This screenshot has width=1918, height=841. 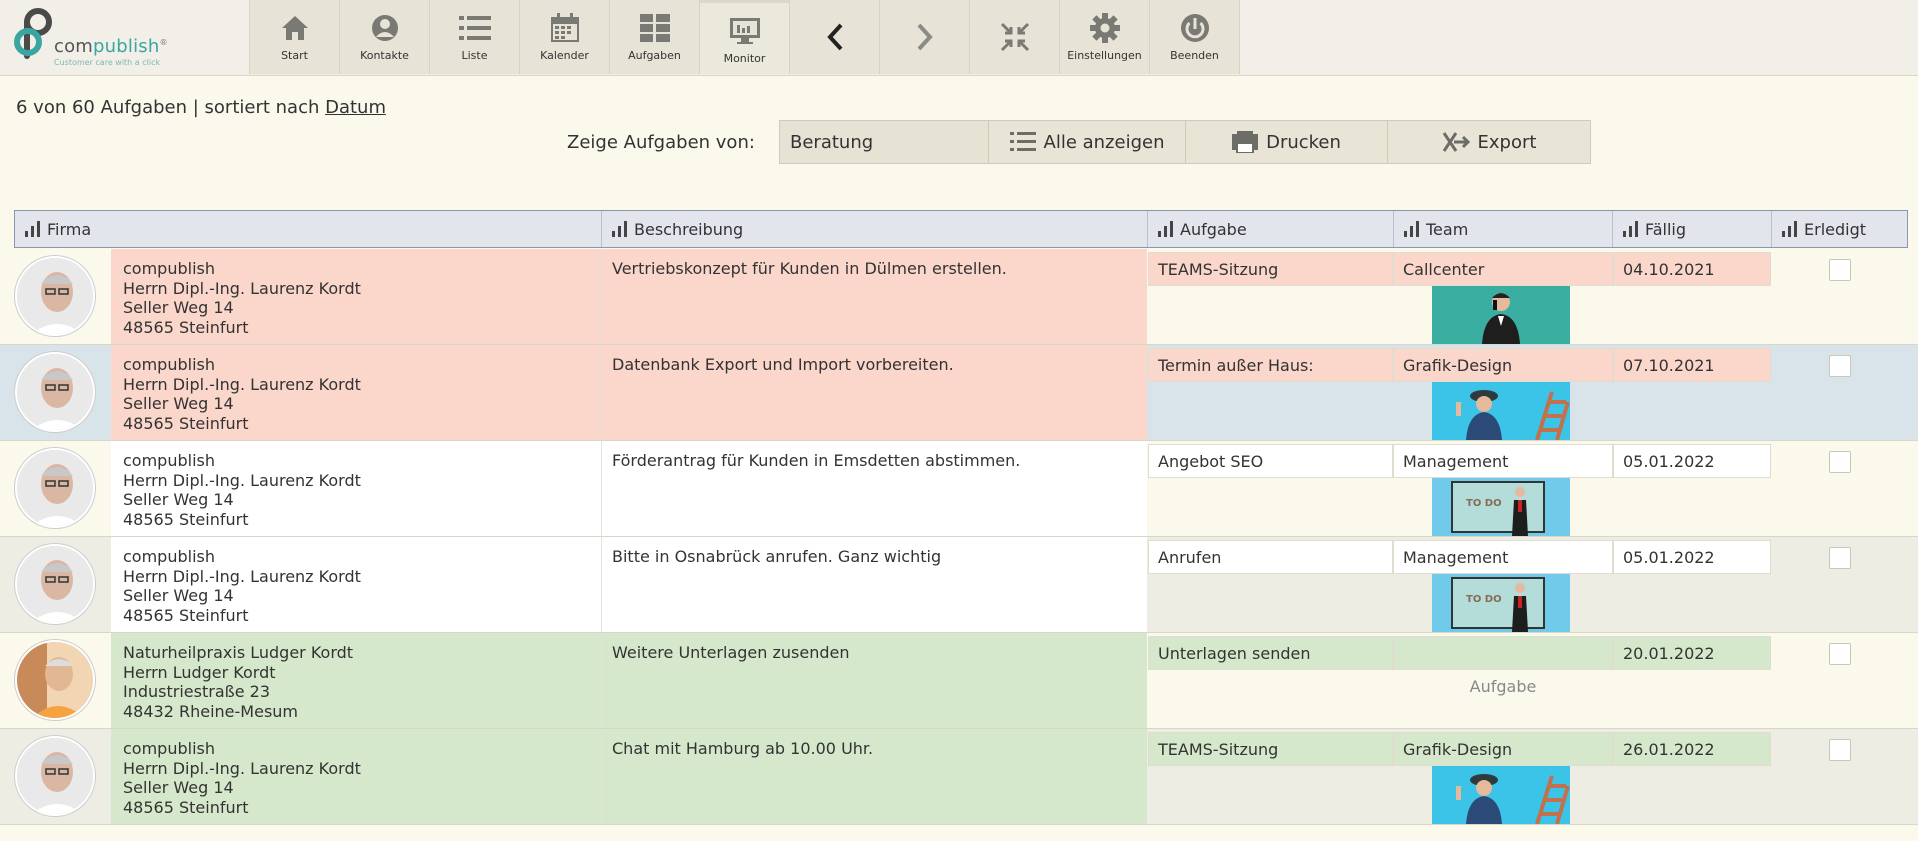 I want to click on chevron-left-icon, so click(x=835, y=37).